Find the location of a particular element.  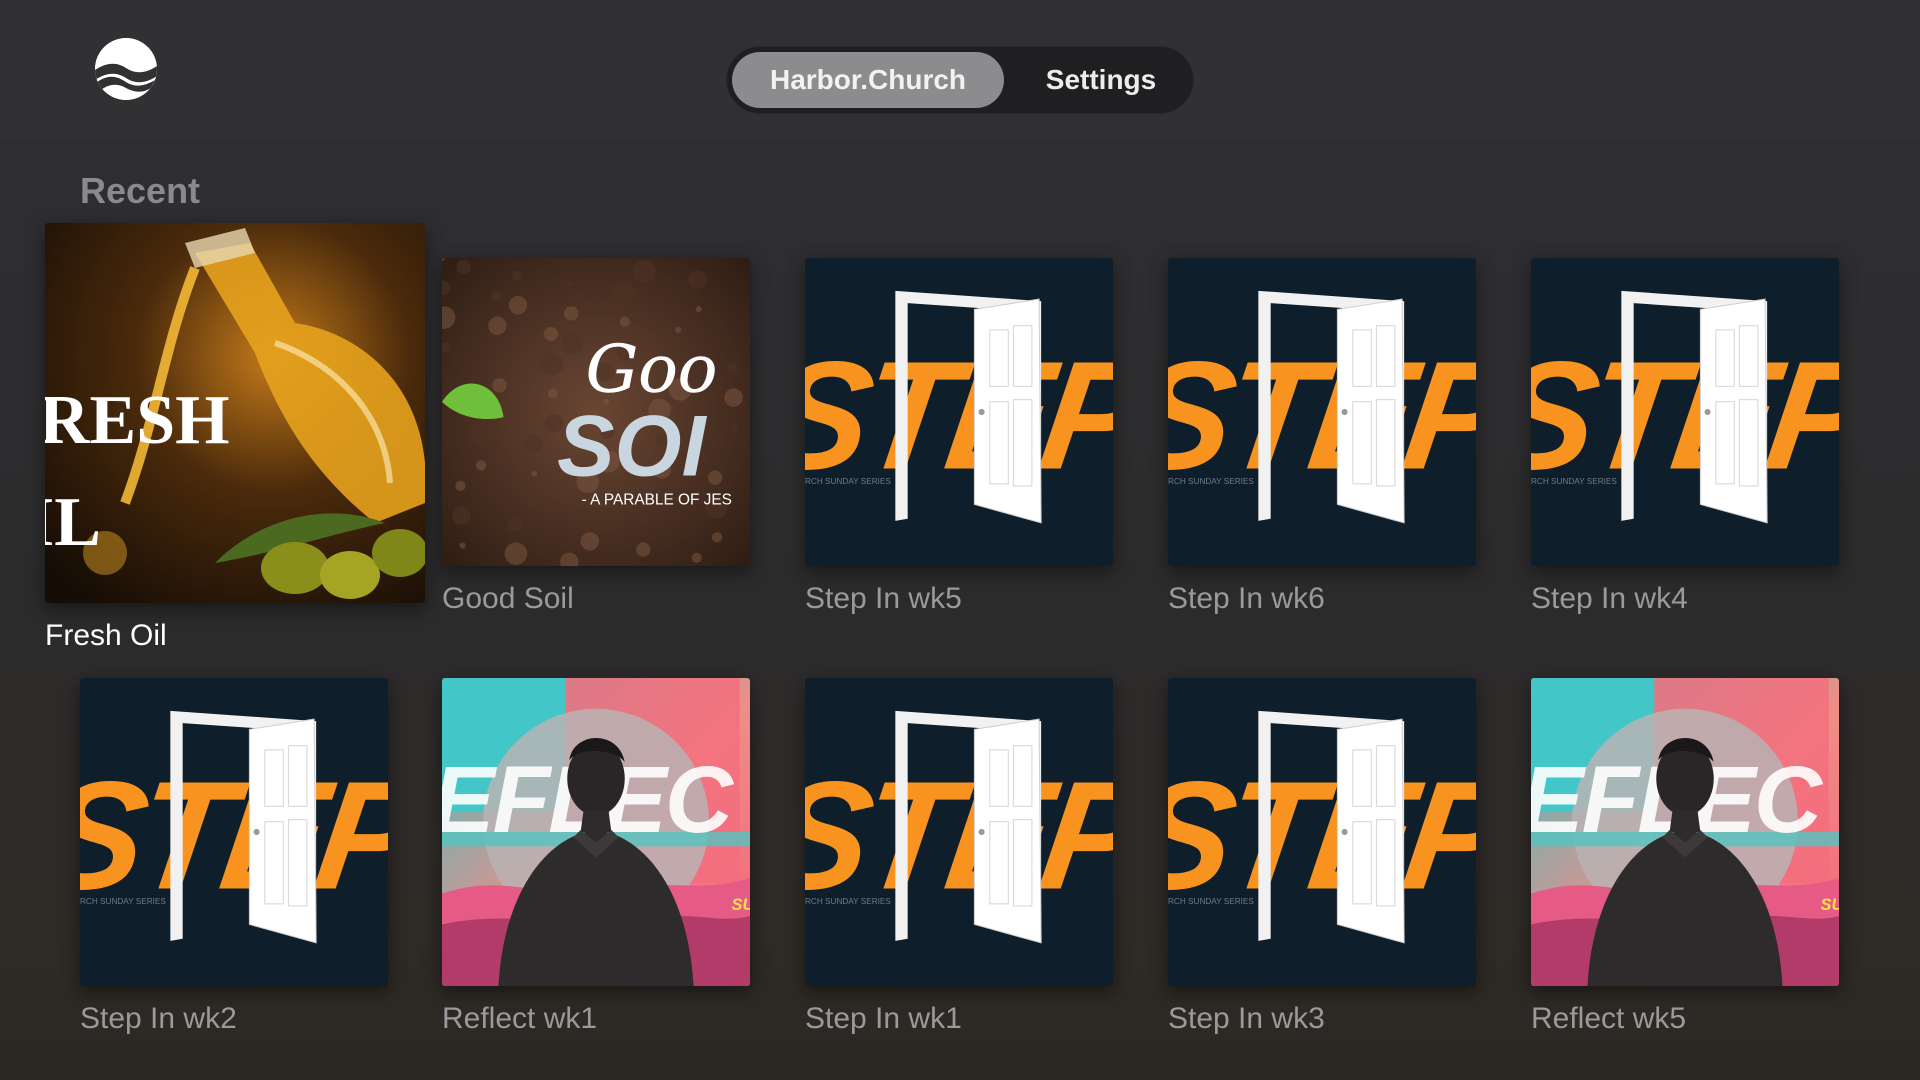

media-card-reflect-wk1: EFLECSU Reflect wk1 is located at coordinates (596, 862).